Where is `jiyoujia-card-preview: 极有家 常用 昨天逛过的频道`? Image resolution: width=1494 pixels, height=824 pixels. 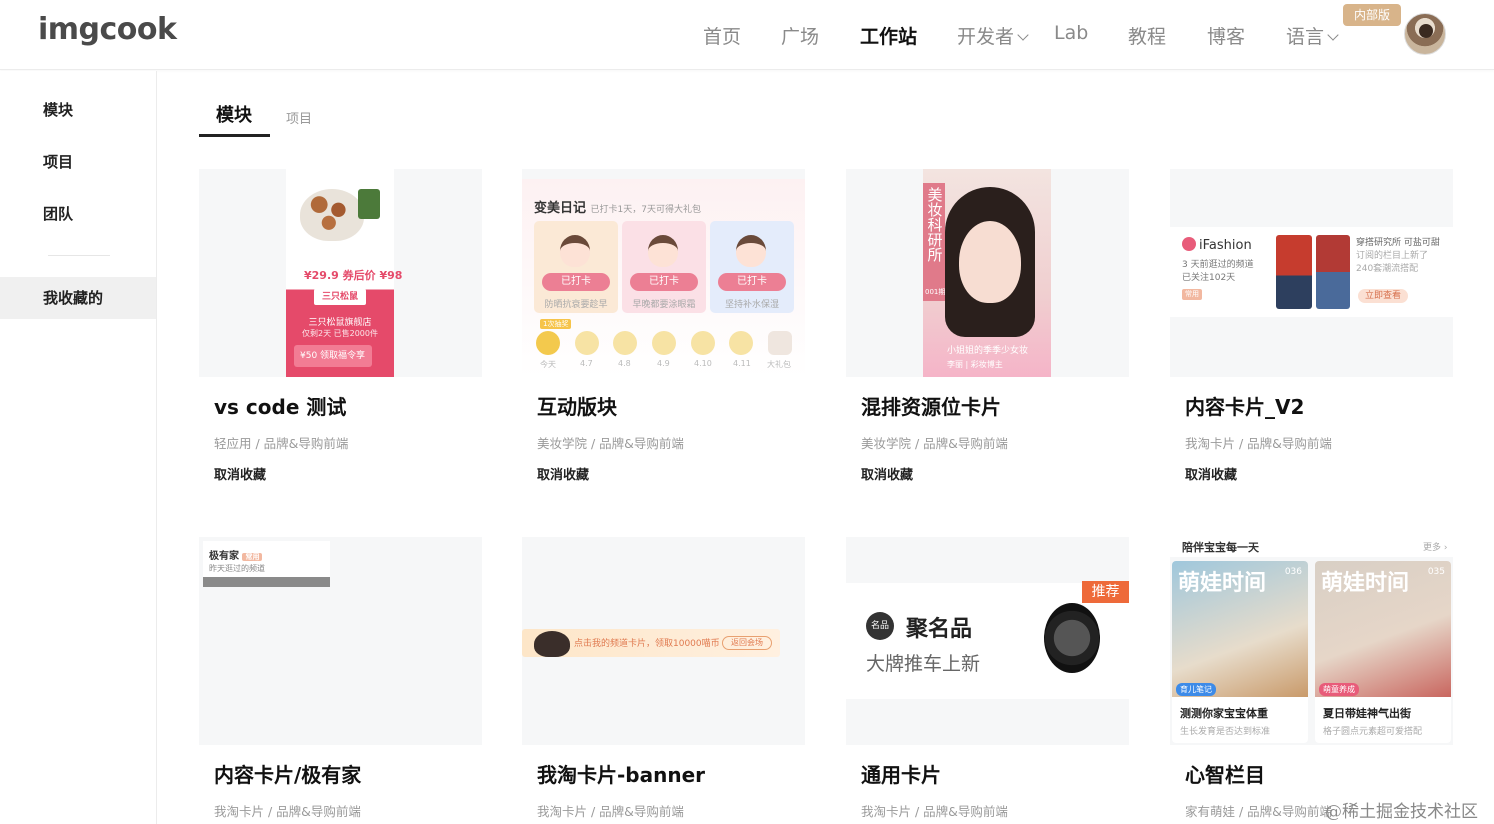
jiyoujia-card-preview: 极有家 常用 昨天逛过的频道 is located at coordinates (266, 564).